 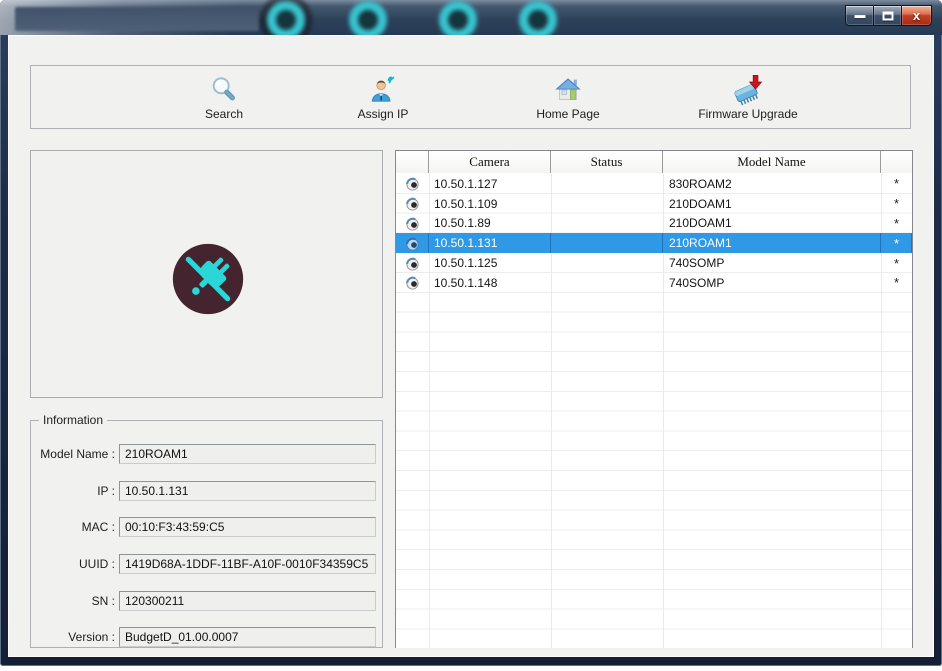 I want to click on model-name-value: 210ROAM1, so click(x=247, y=454).